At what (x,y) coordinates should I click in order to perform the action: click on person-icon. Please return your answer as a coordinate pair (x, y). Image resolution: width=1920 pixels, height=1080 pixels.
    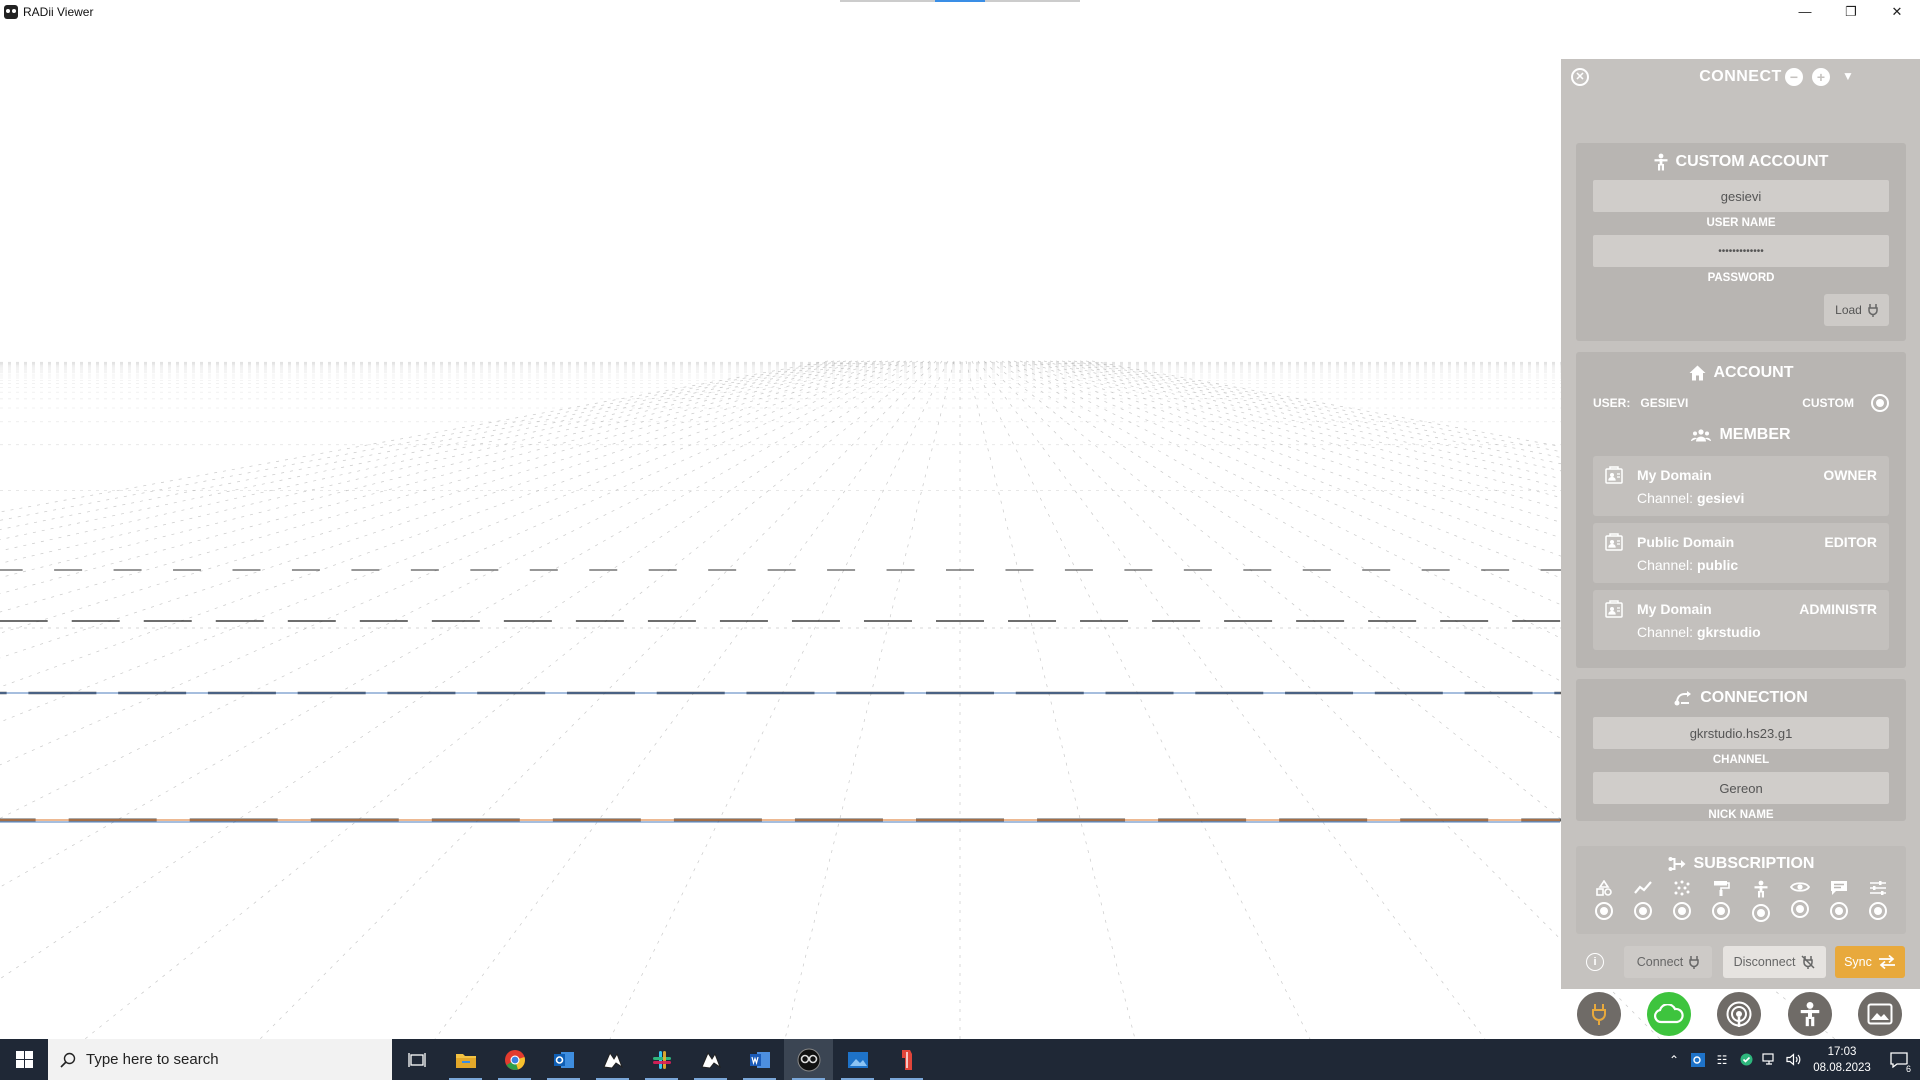
    Looking at the image, I should click on (1761, 889).